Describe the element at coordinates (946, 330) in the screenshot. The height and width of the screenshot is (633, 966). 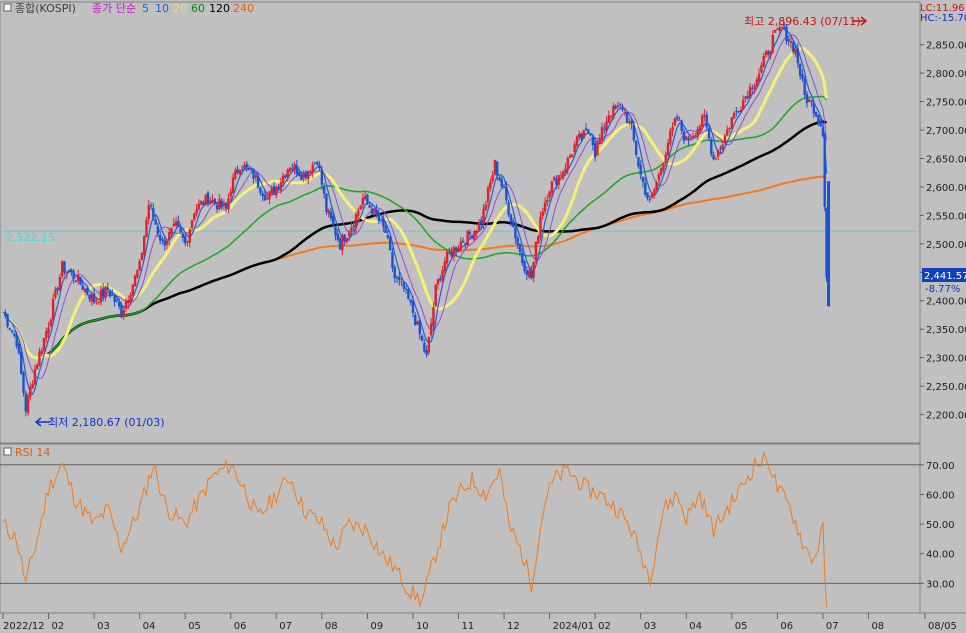
I see `price-tick-label: 2,350.00` at that location.